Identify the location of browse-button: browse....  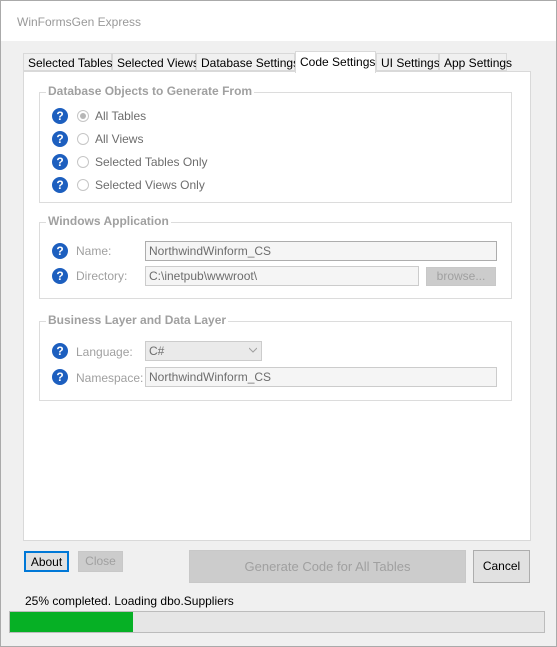
(461, 276).